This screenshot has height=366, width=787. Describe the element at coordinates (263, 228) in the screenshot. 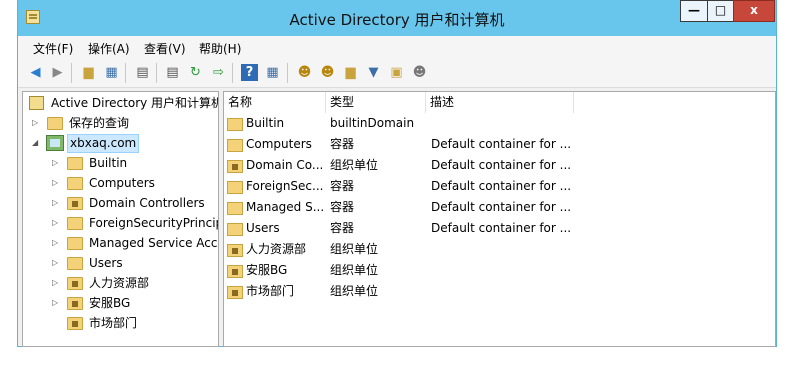

I see `cell-name: Users` at that location.